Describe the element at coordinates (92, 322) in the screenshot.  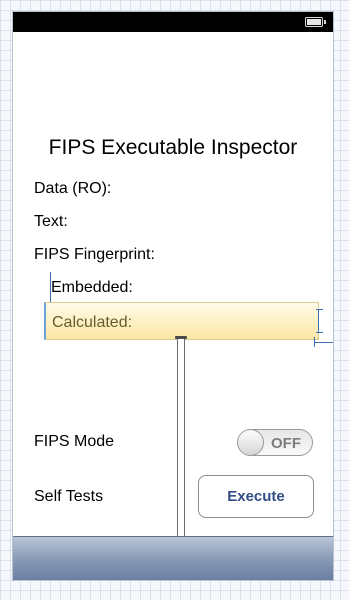
I see `calculated-label: Calculated:` at that location.